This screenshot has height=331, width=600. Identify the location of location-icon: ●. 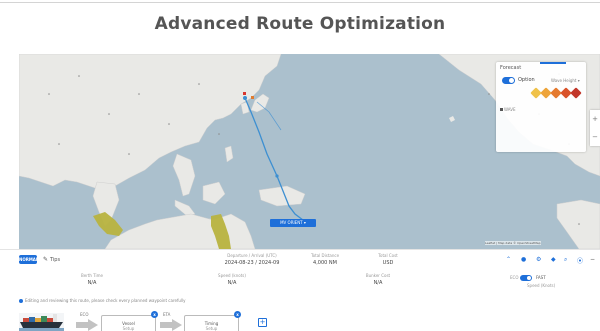
(523, 259).